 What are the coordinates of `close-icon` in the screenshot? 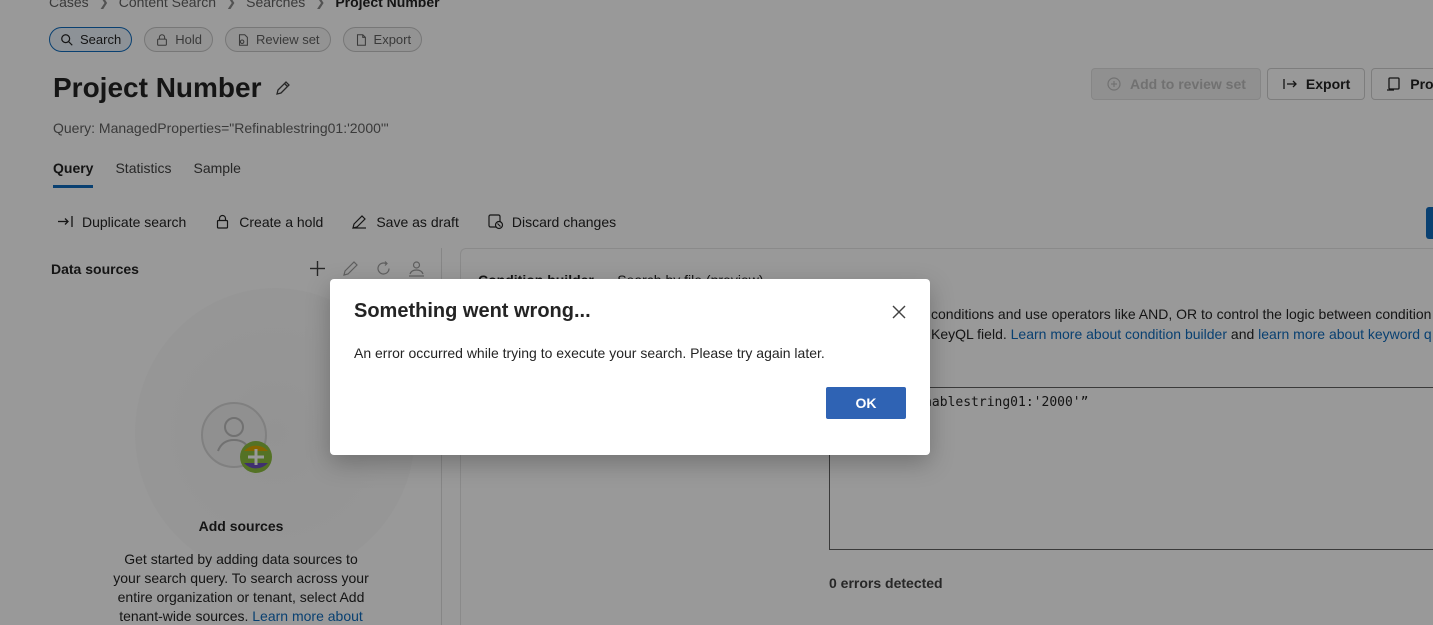 It's located at (899, 312).